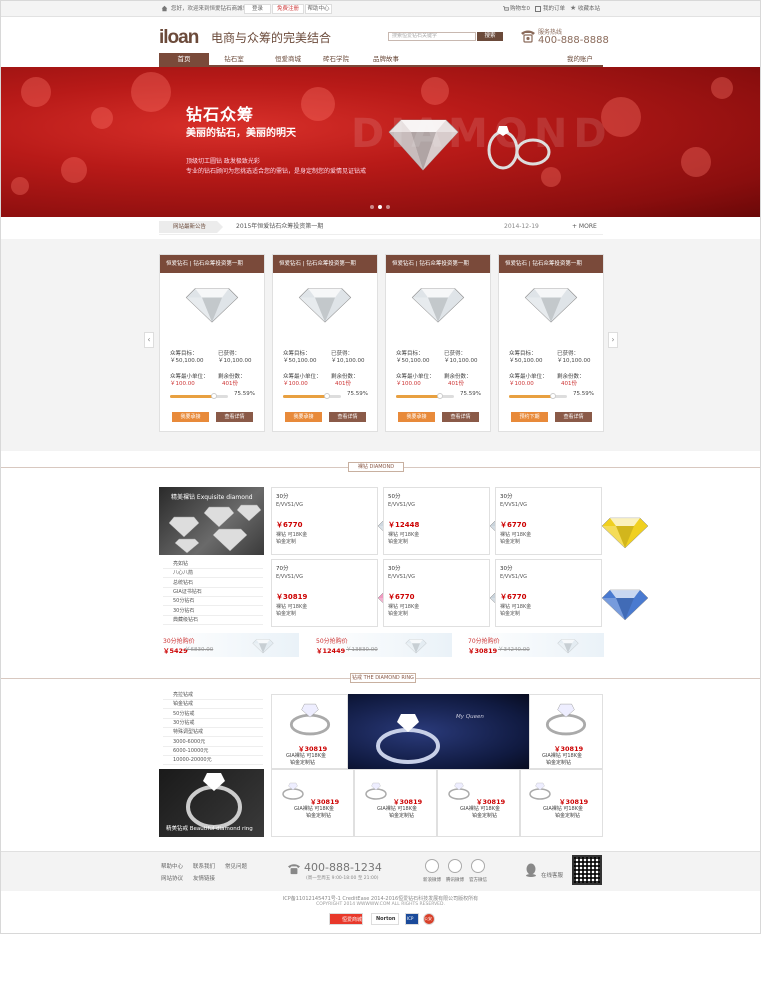 This screenshot has height=993, width=761. What do you see at coordinates (506, 9) in the screenshot?
I see `cart-icon` at bounding box center [506, 9].